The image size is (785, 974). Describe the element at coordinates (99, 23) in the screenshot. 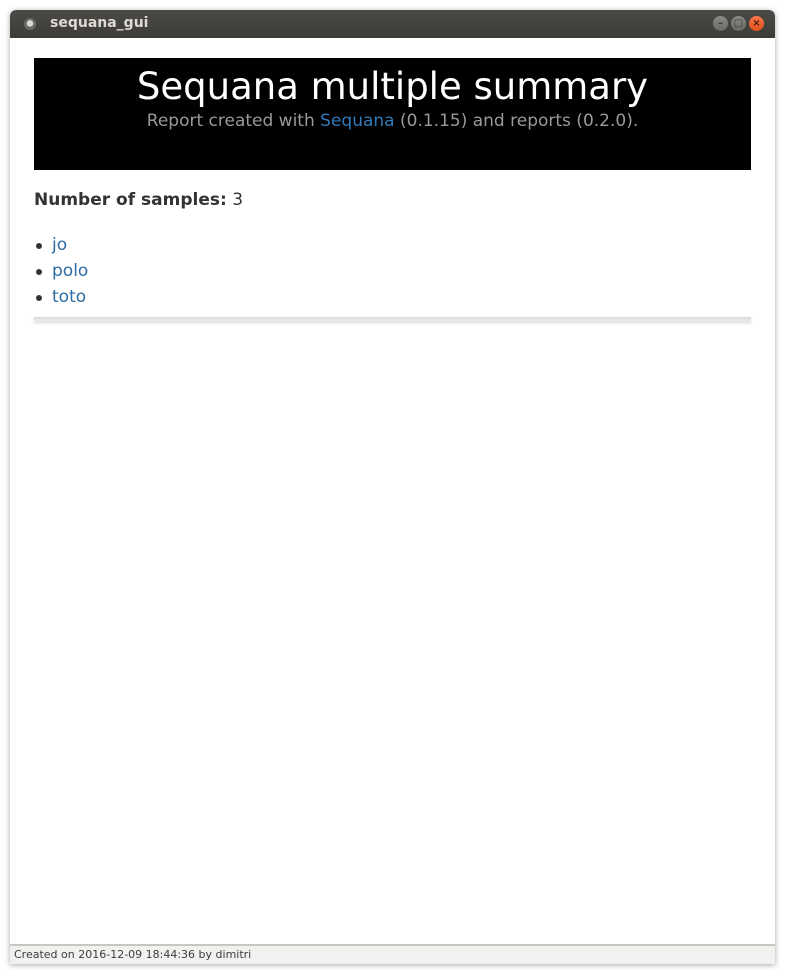

I see `window-title: sequana_gui` at that location.